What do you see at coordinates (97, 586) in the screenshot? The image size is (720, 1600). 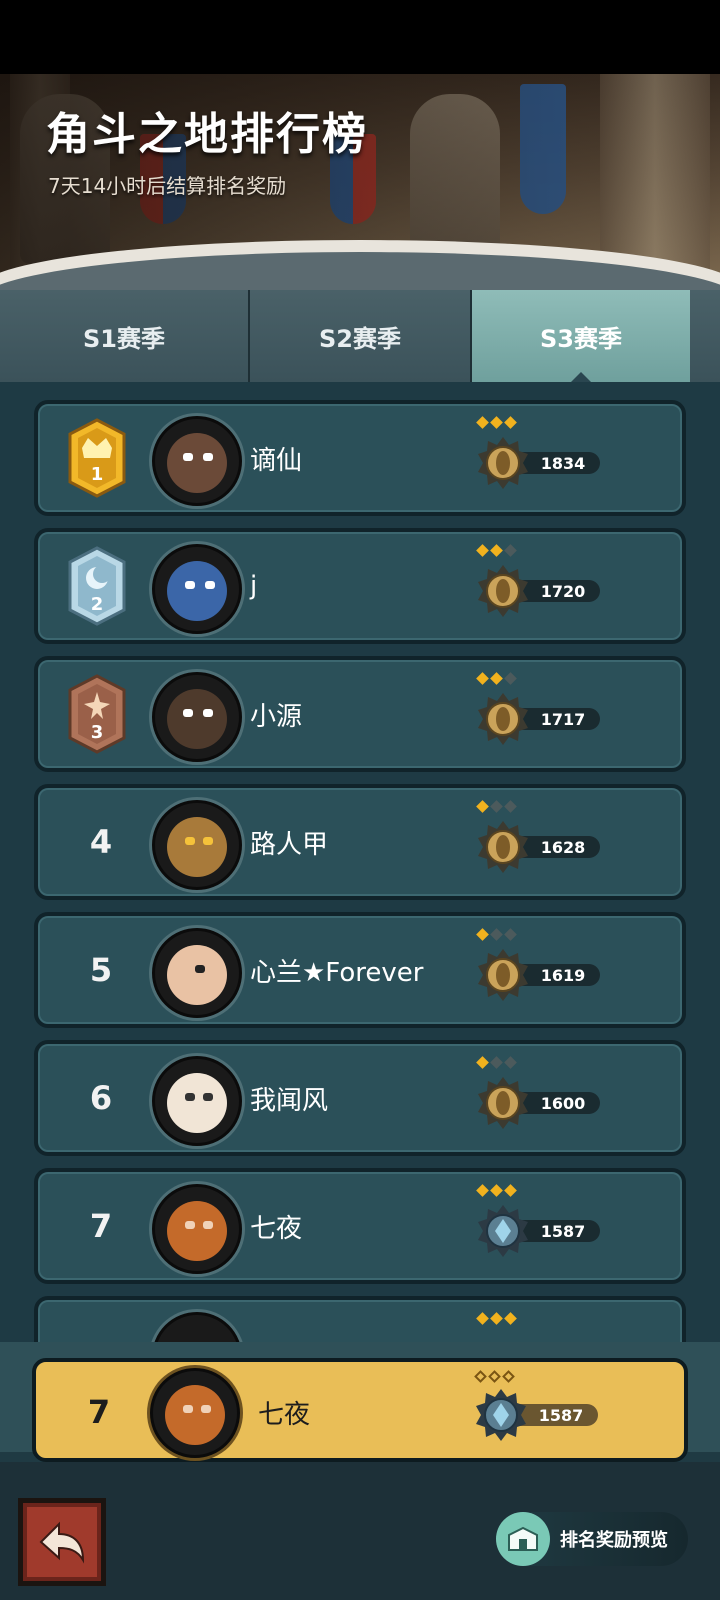 I see `silver-moon-rank-badge: 2` at bounding box center [97, 586].